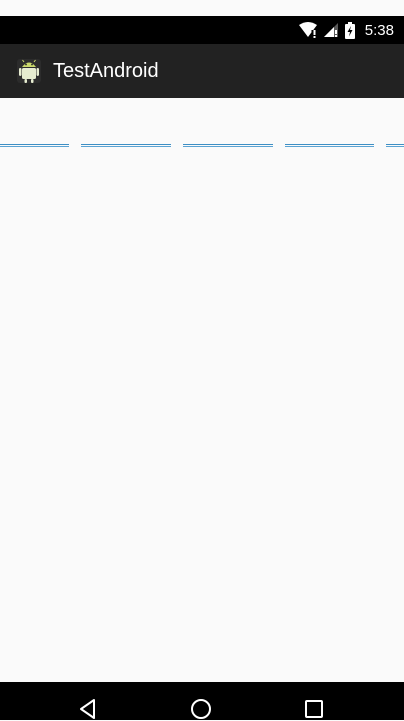 The image size is (404, 721). What do you see at coordinates (202, 8) in the screenshot?
I see `top-margin` at bounding box center [202, 8].